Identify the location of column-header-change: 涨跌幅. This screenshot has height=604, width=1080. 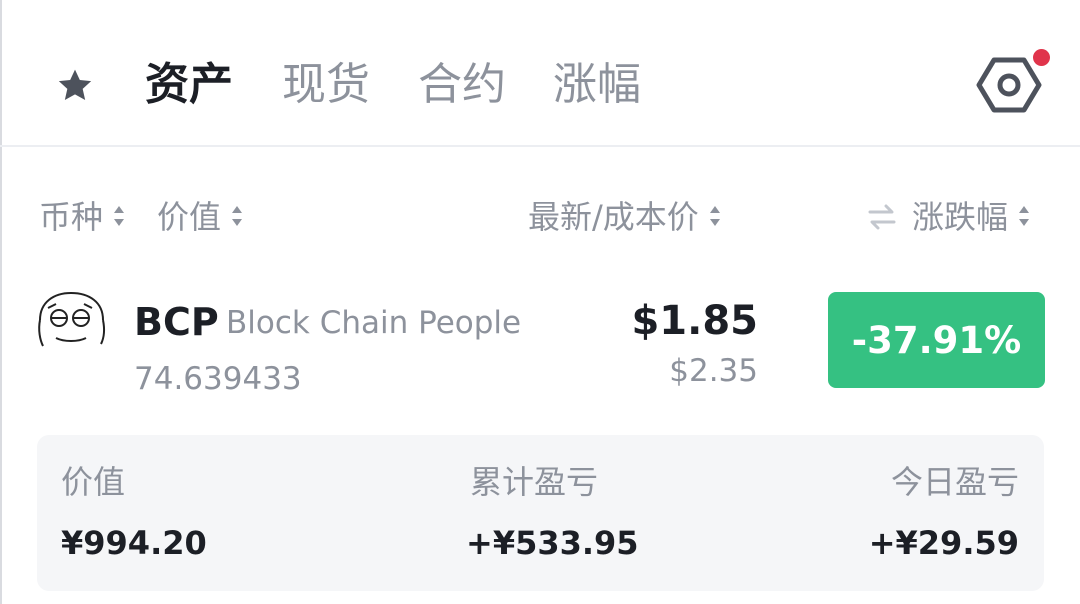
(971, 217).